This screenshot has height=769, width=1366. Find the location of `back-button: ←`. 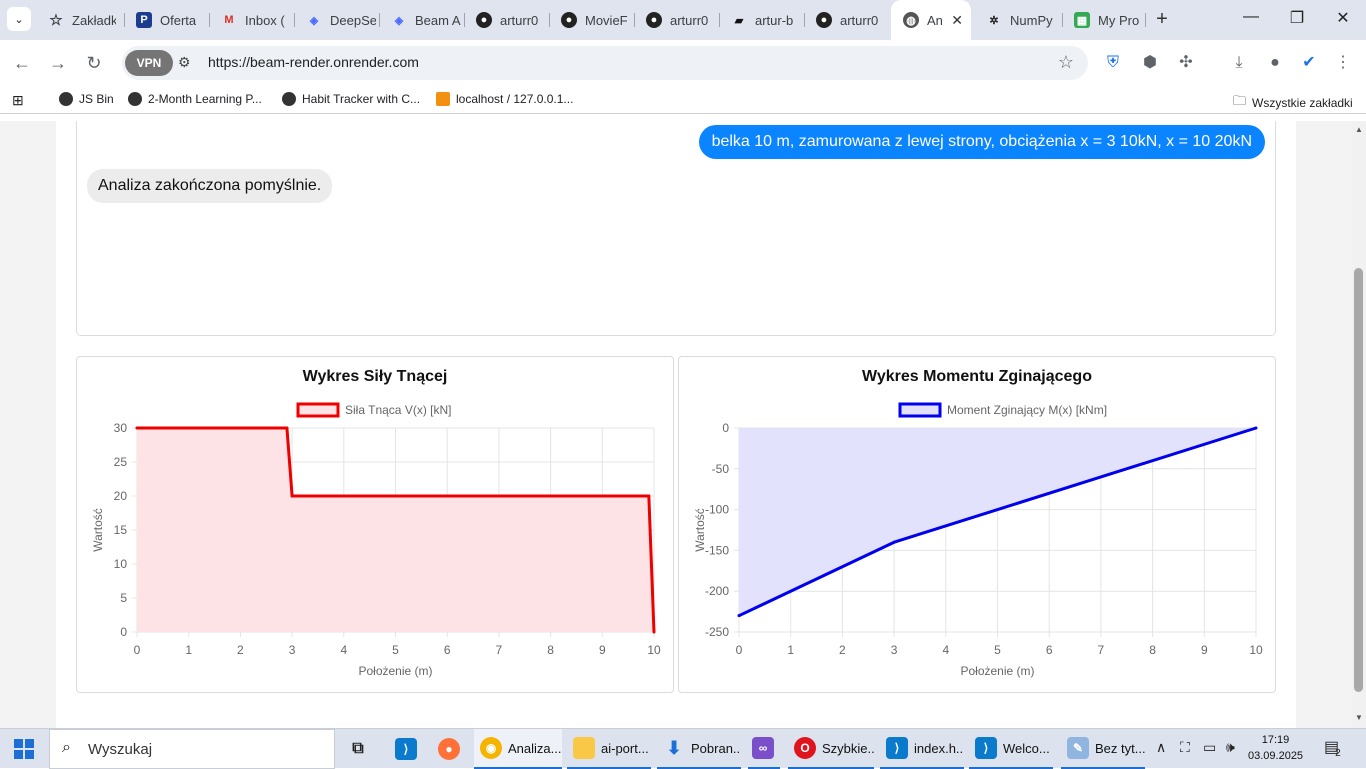

back-button: ← is located at coordinates (22, 63).